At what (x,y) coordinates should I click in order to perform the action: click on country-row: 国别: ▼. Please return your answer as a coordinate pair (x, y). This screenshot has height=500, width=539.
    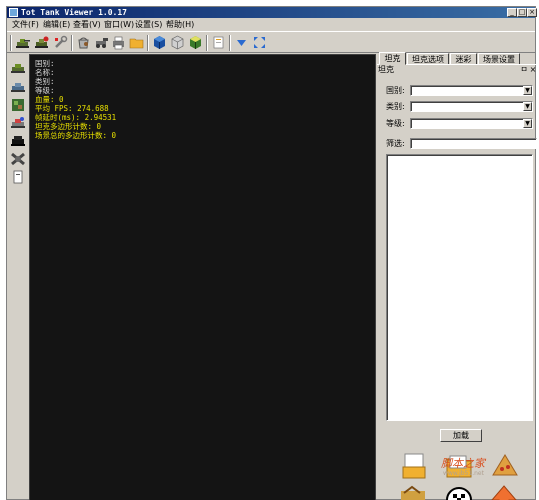
    Looking at the image, I should click on (461, 90).